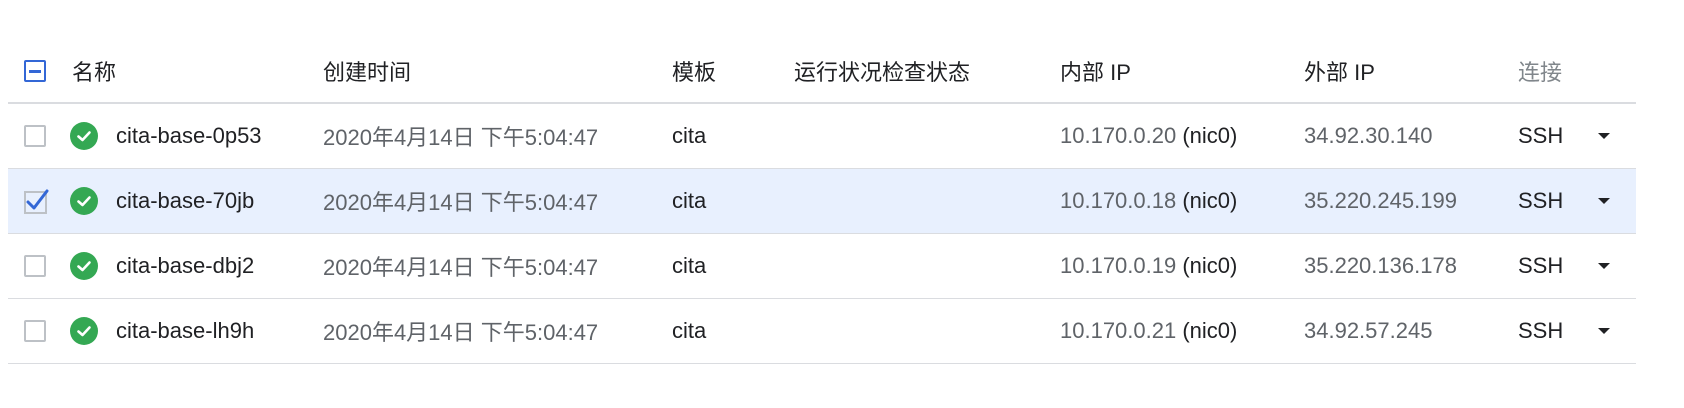 The height and width of the screenshot is (408, 1684). I want to click on column-header-external-ip: 外部 IP, so click(1339, 71).